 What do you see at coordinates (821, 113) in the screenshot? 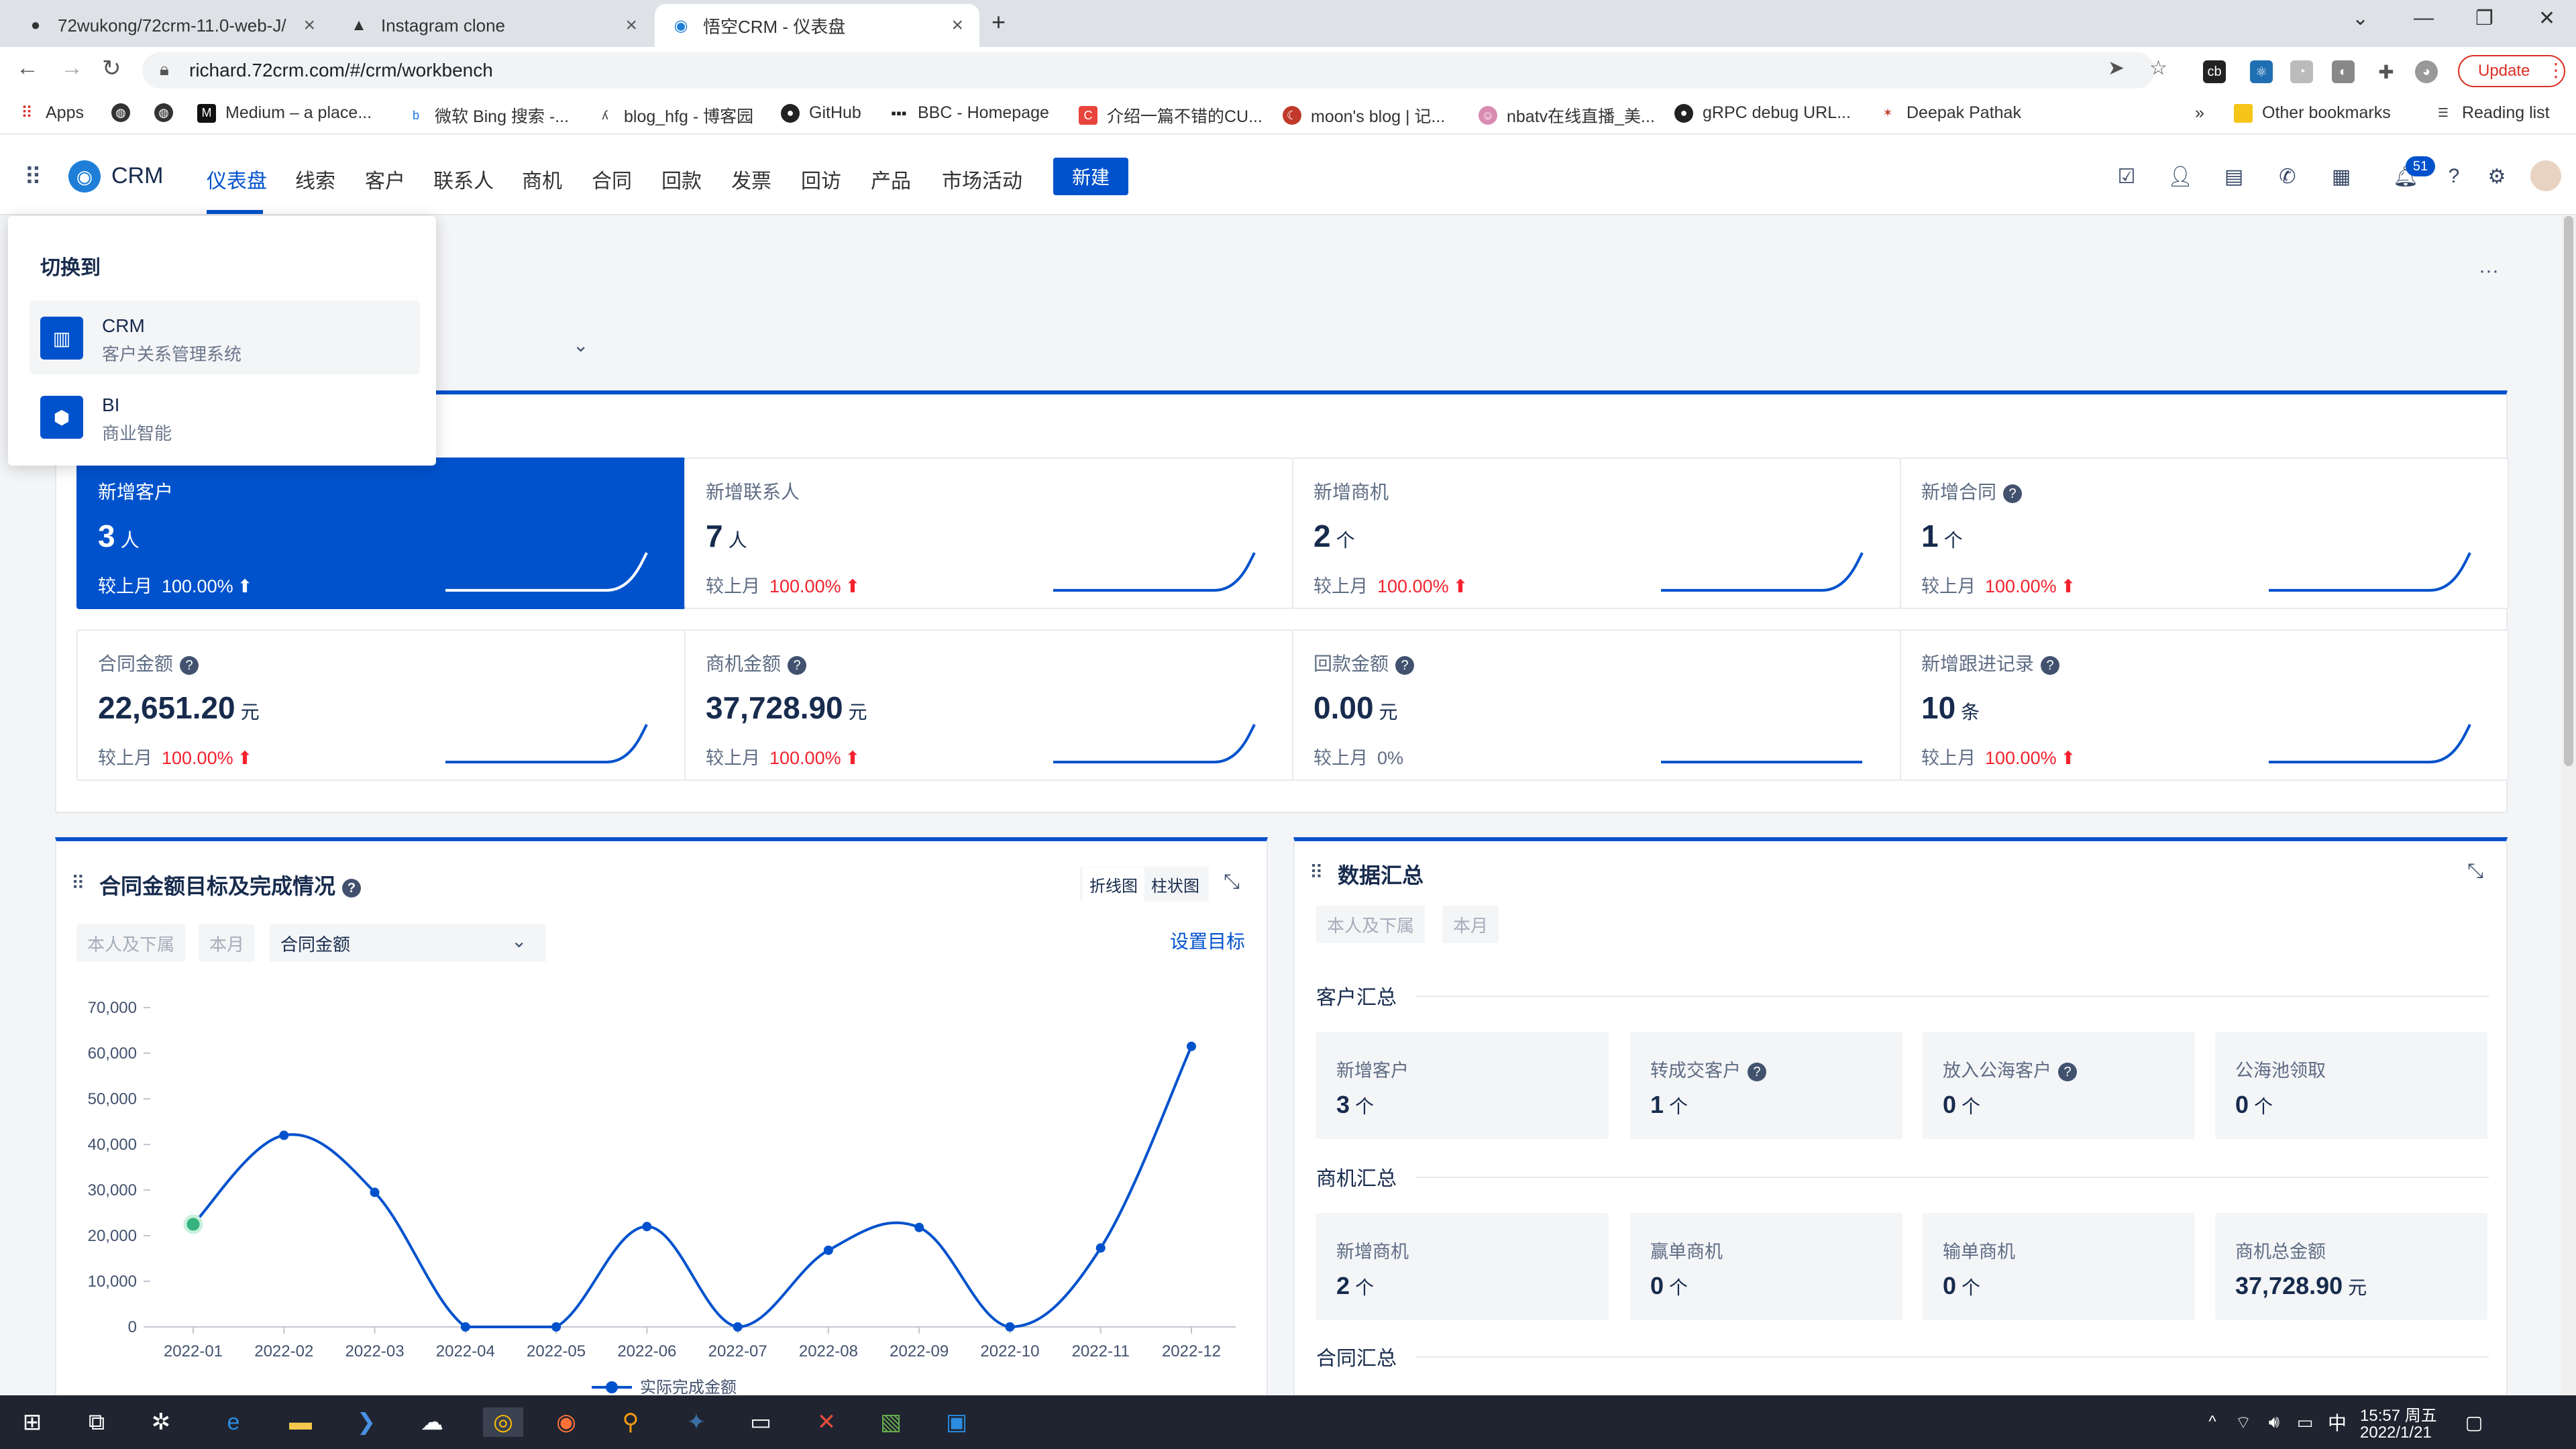
I see `bookmark-item: ● GitHub` at bounding box center [821, 113].